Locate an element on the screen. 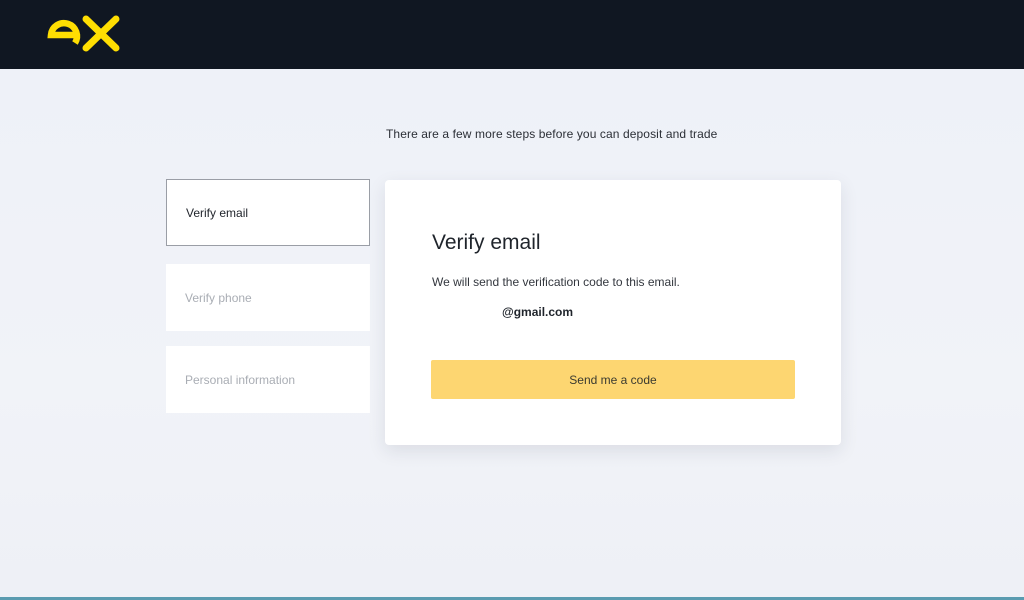 The height and width of the screenshot is (600, 1024). step-personal-information: Personal information is located at coordinates (268, 379).